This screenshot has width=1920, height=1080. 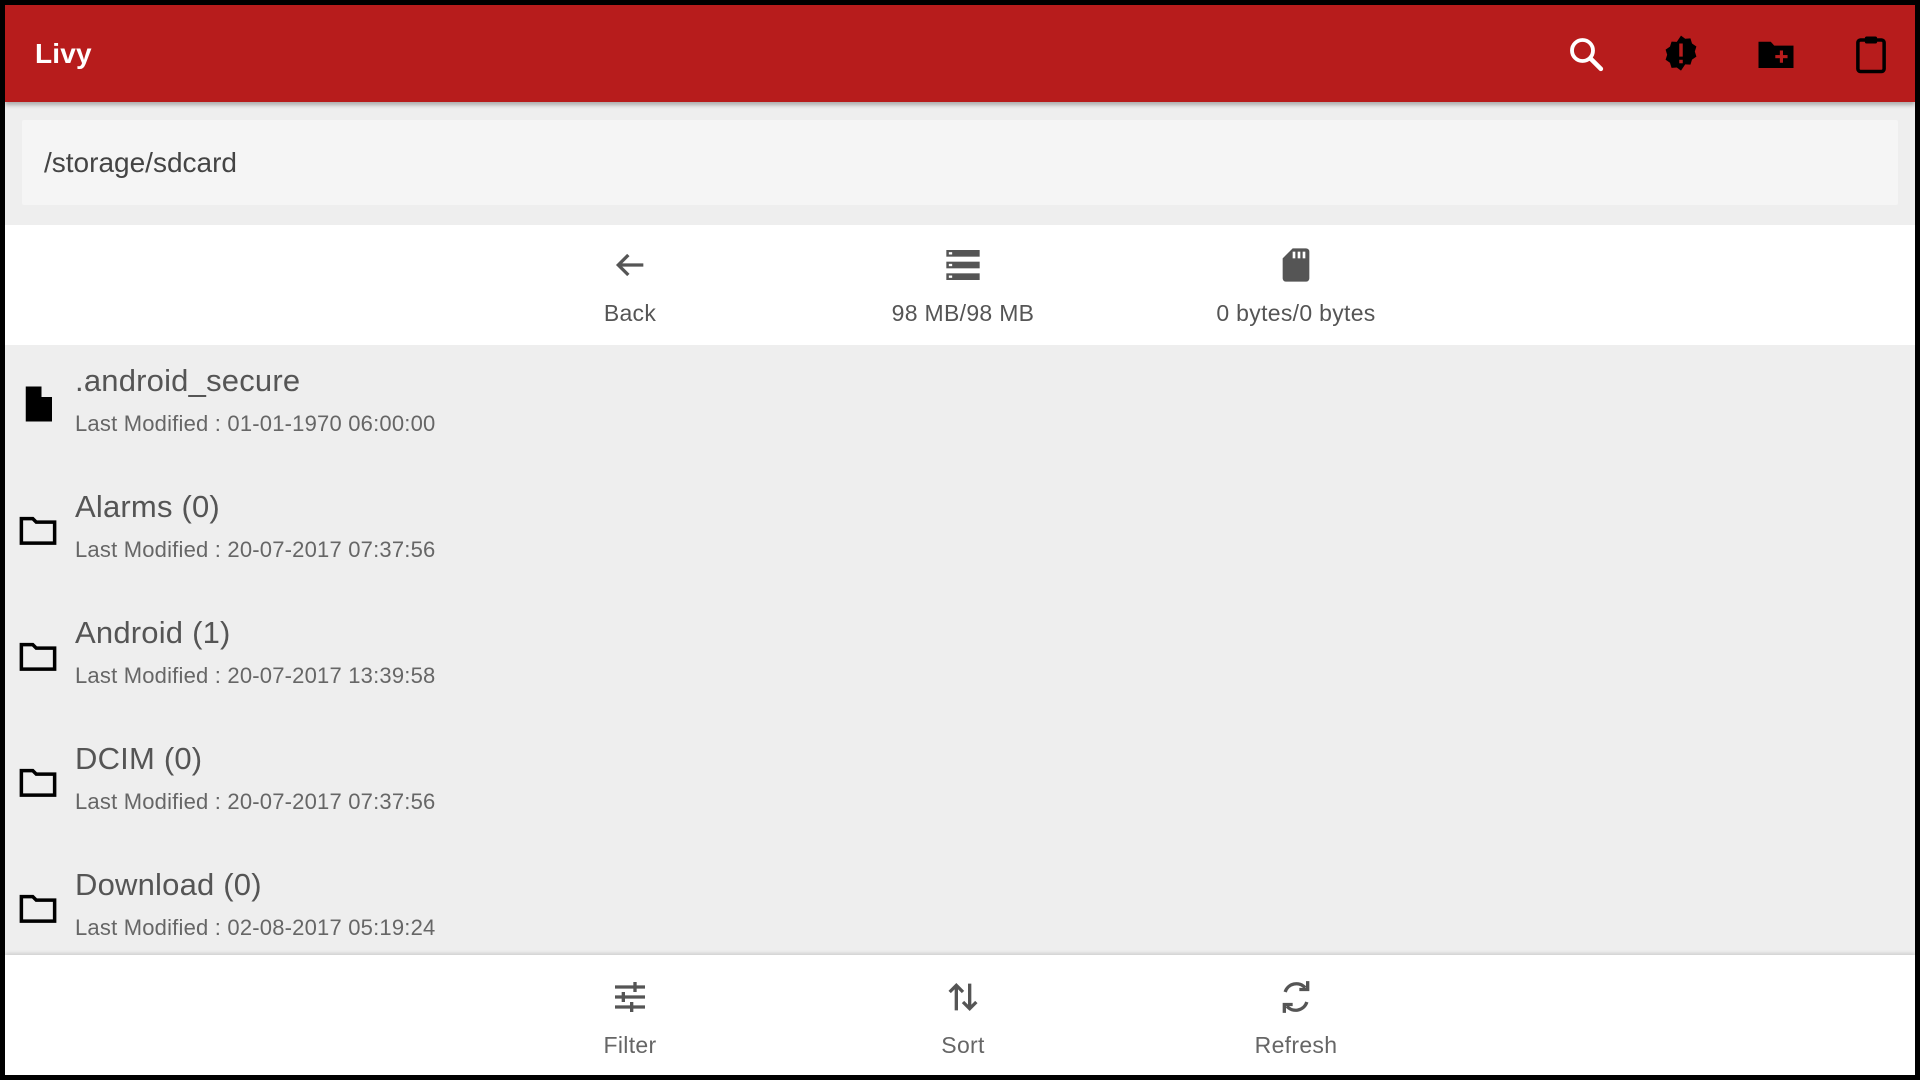 I want to click on bottom-toolbar: Filter Sort Refresh, so click(x=960, y=1015).